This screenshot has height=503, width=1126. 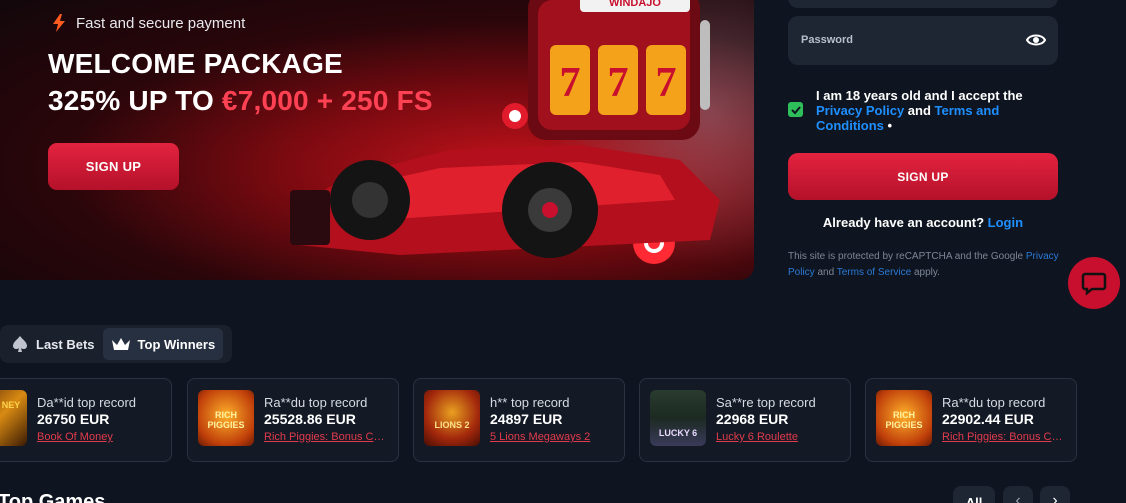 I want to click on hero-title-prefix: 325% UP TO, so click(x=135, y=100).